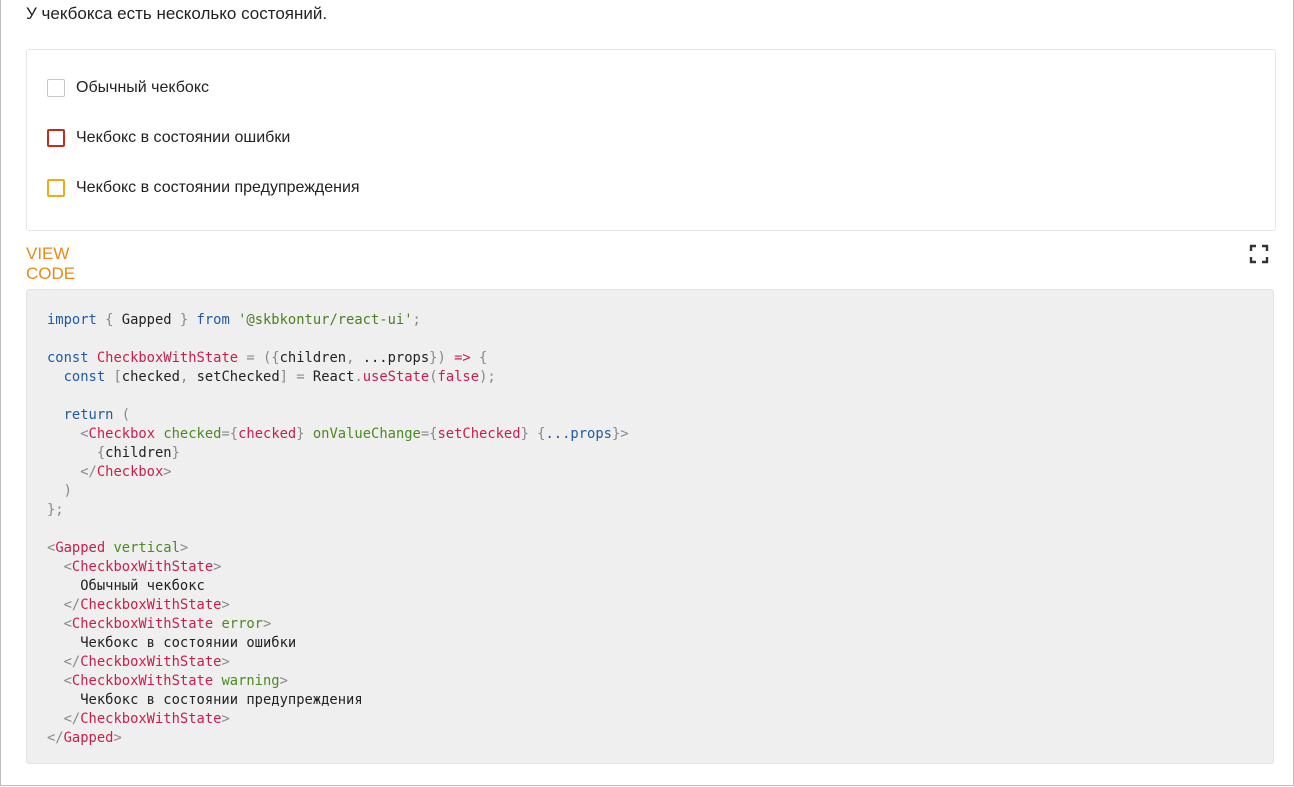 This screenshot has height=787, width=1294. I want to click on checkbox-warning: Чекбокс в состоянии предупреждения, so click(203, 188).